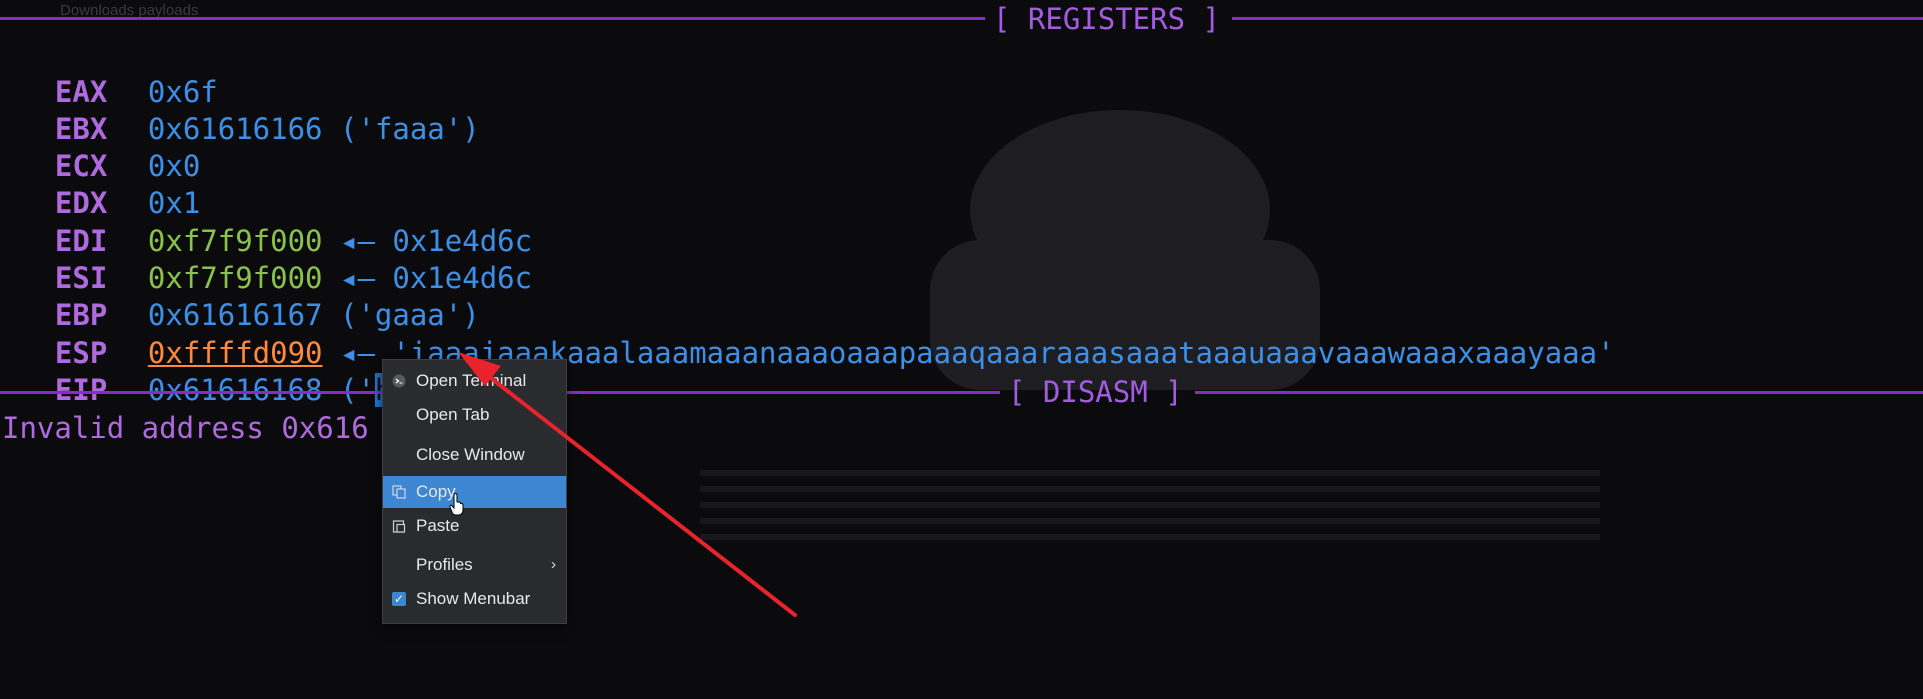 The width and height of the screenshot is (1923, 699). What do you see at coordinates (1106, 19) in the screenshot?
I see `registers-banner: [ REGISTERS ]` at bounding box center [1106, 19].